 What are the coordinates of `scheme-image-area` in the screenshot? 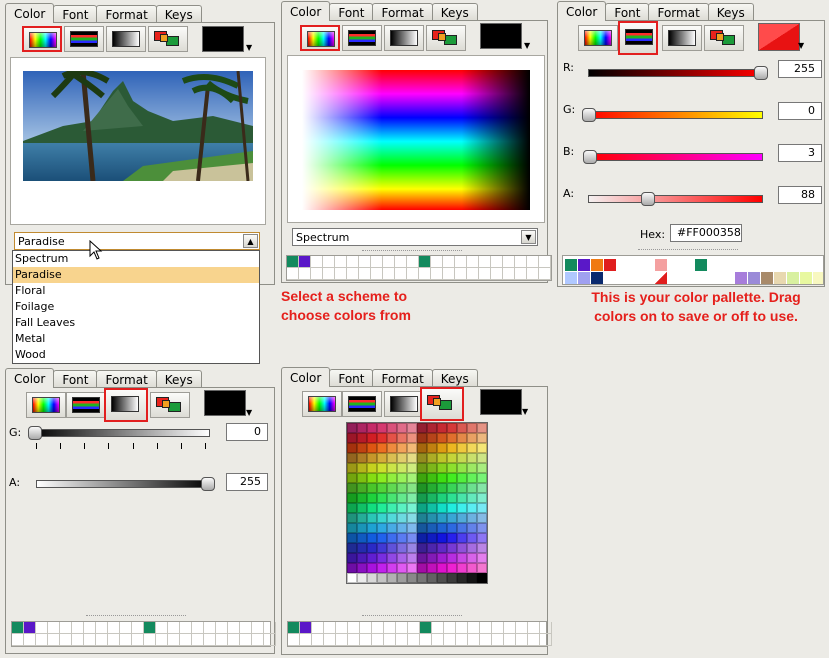 It's located at (138, 141).